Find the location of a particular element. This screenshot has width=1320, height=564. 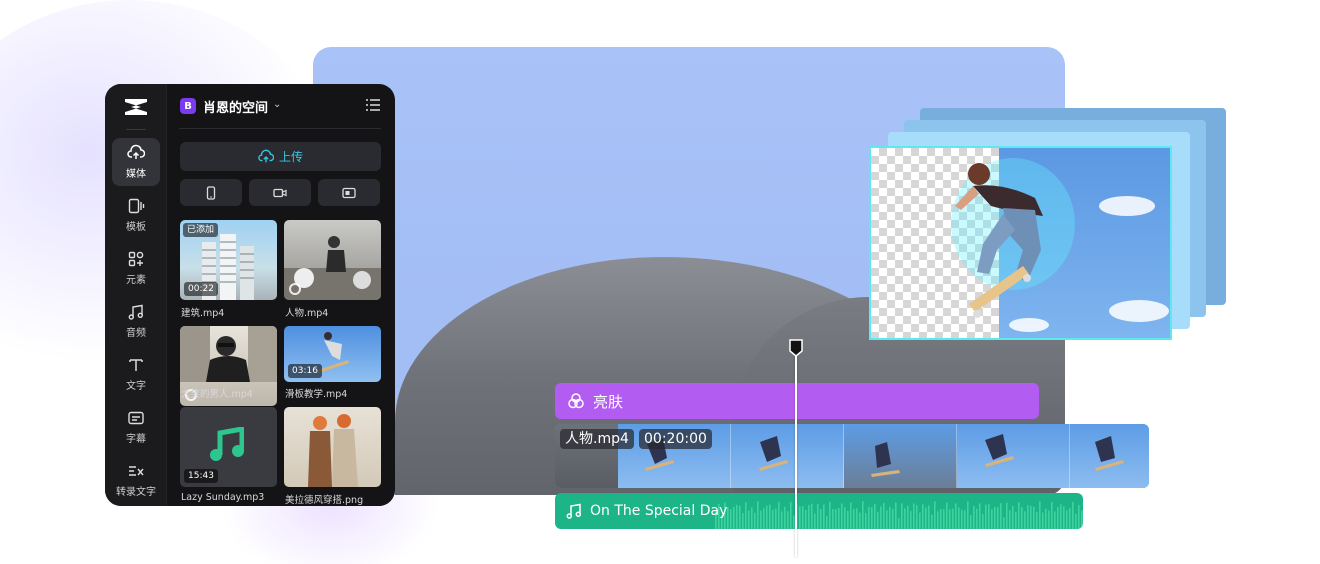

record-screen-button is located at coordinates (349, 192).